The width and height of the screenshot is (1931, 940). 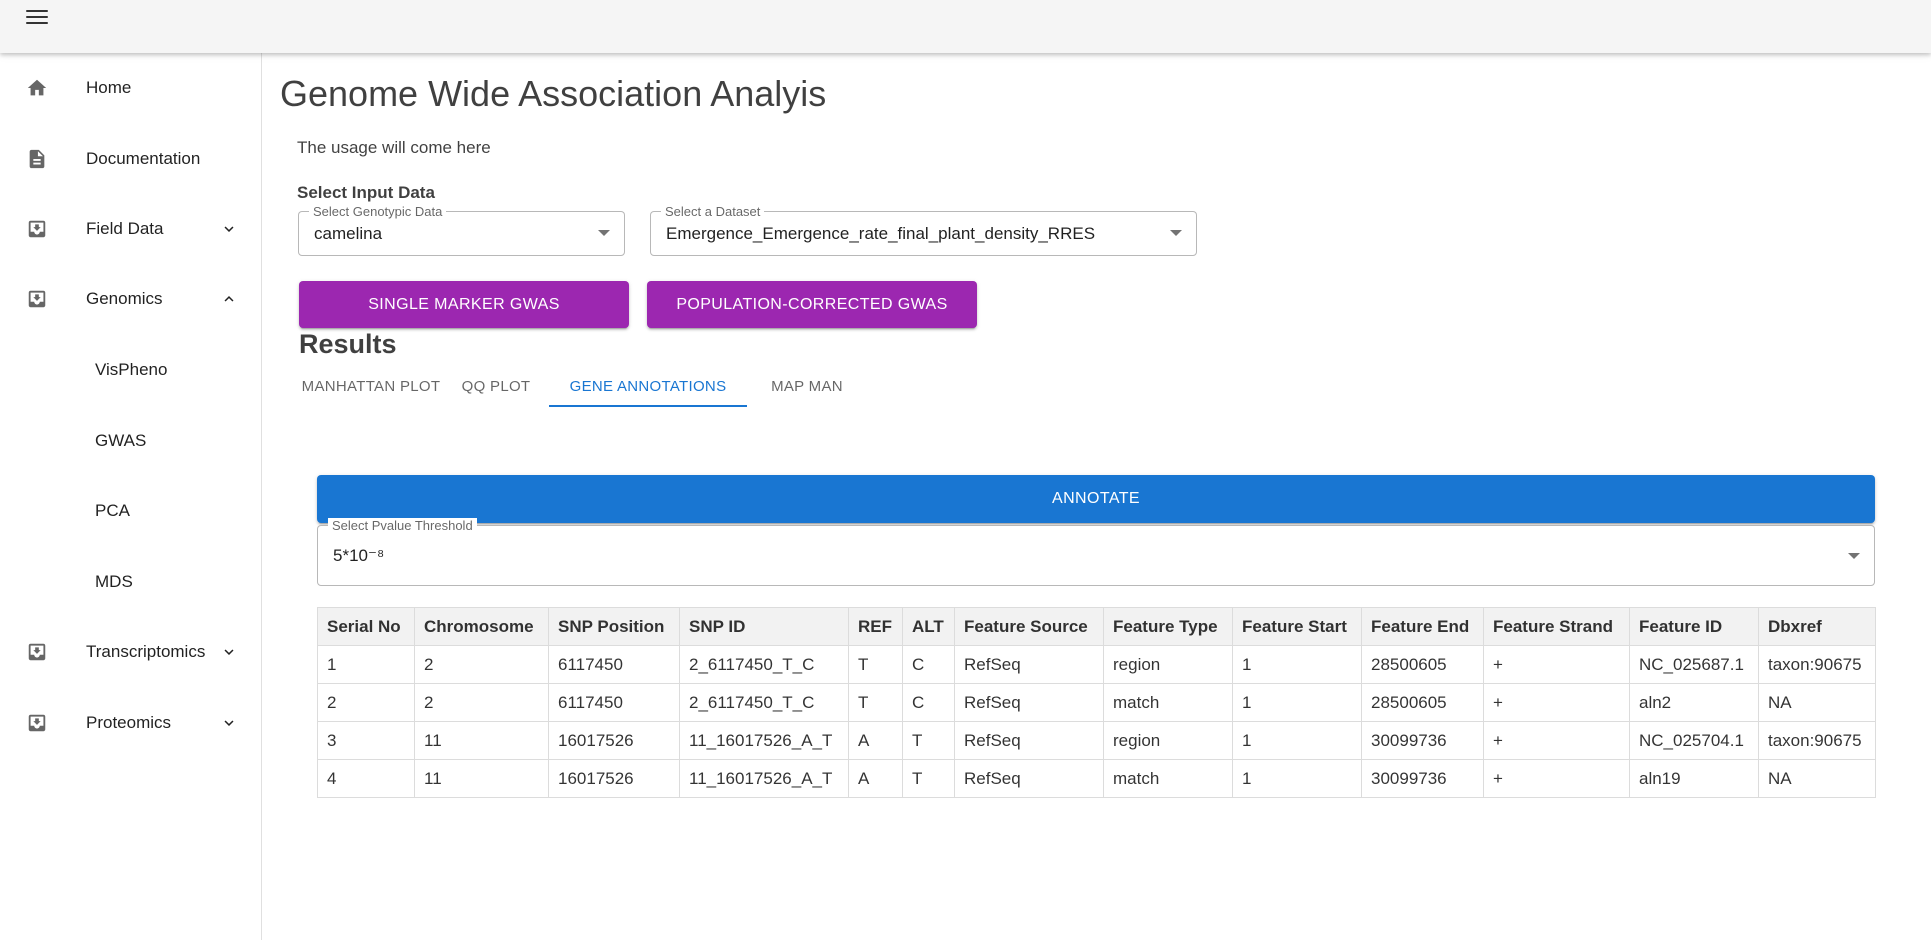 What do you see at coordinates (764, 664) in the screenshot?
I see `table-cell: 2_6117450_T_C` at bounding box center [764, 664].